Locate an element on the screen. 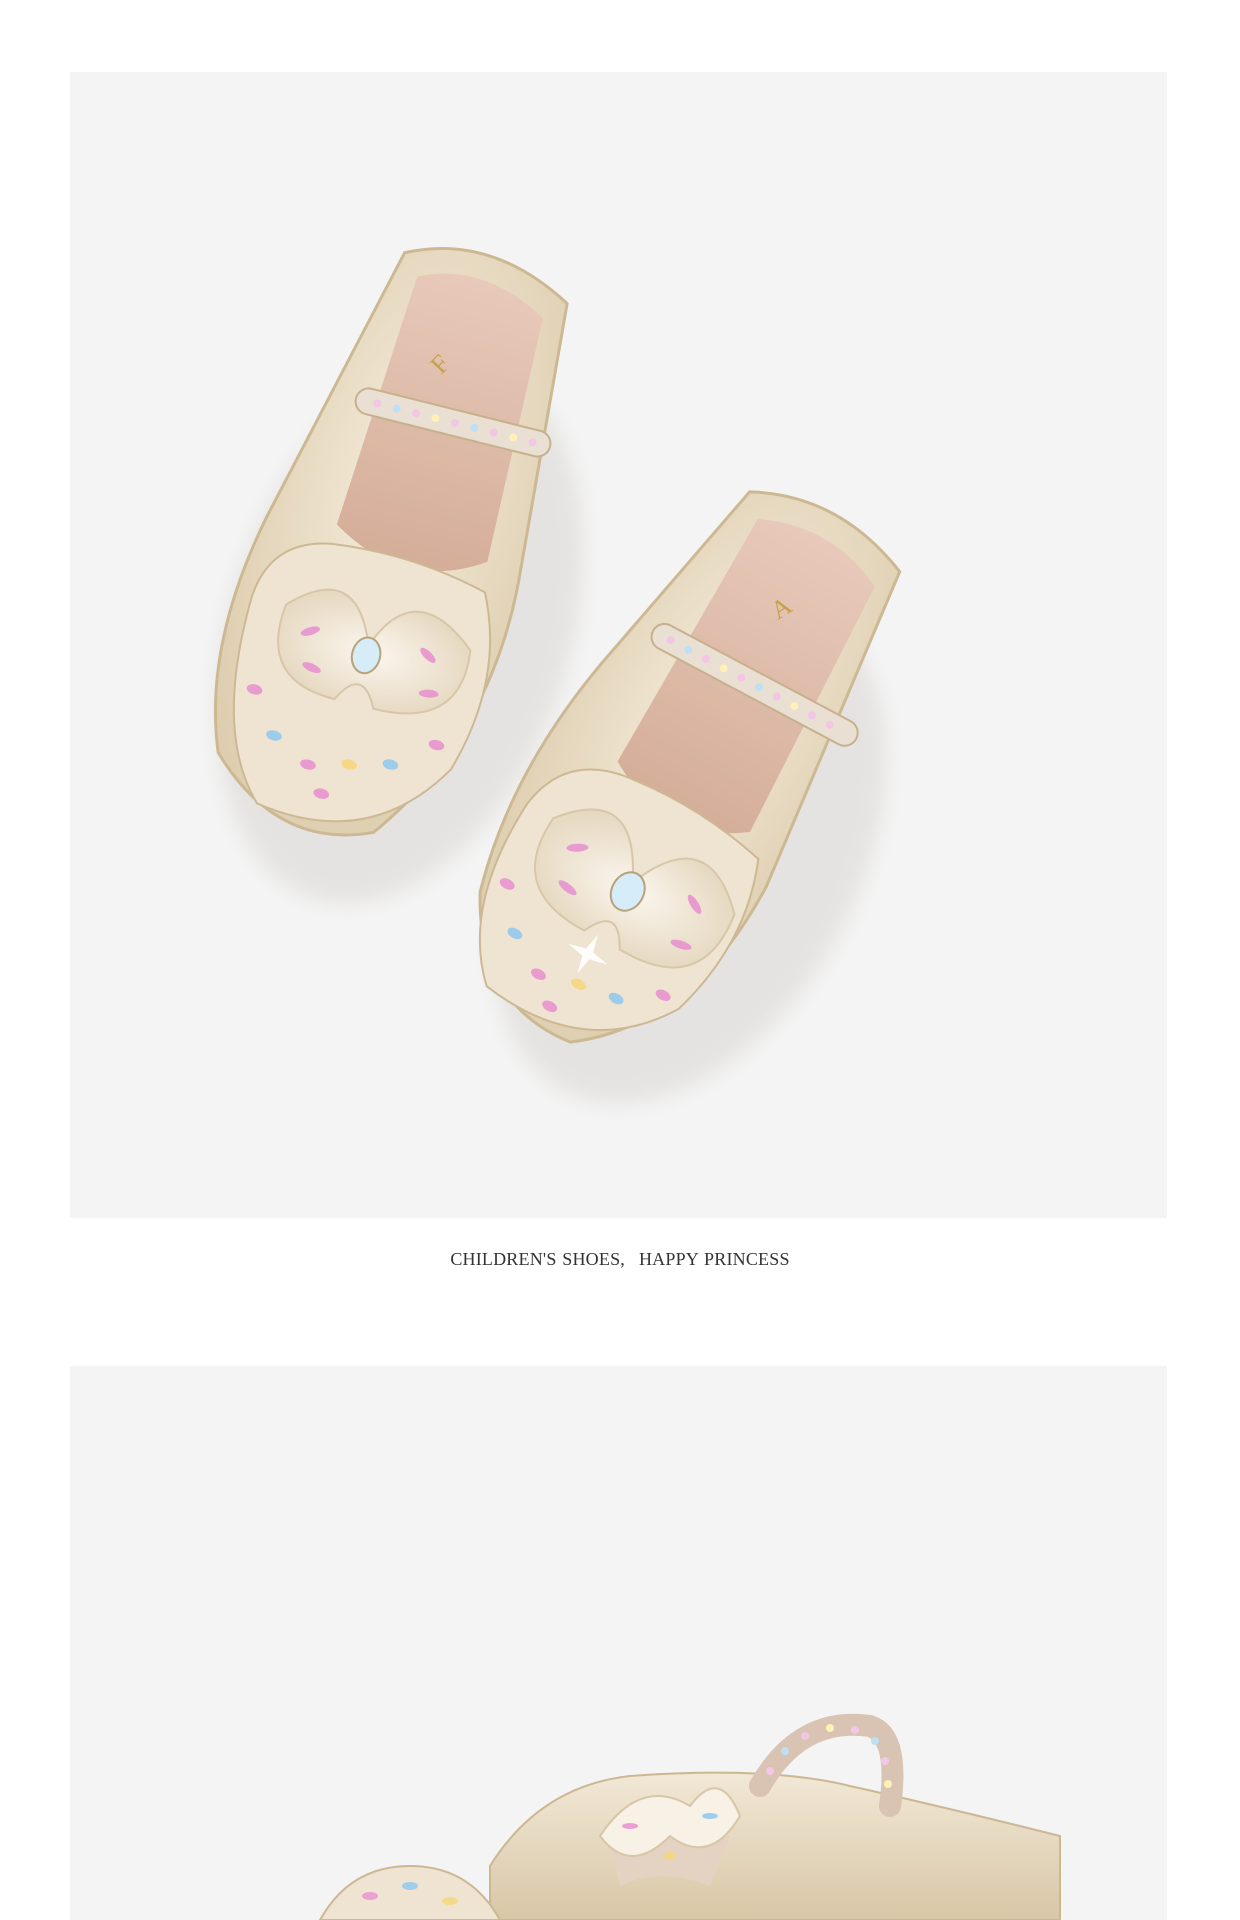 Image resolution: width=1240 pixels, height=1920 pixels. back-shoe-partial is located at coordinates (775, 1816).